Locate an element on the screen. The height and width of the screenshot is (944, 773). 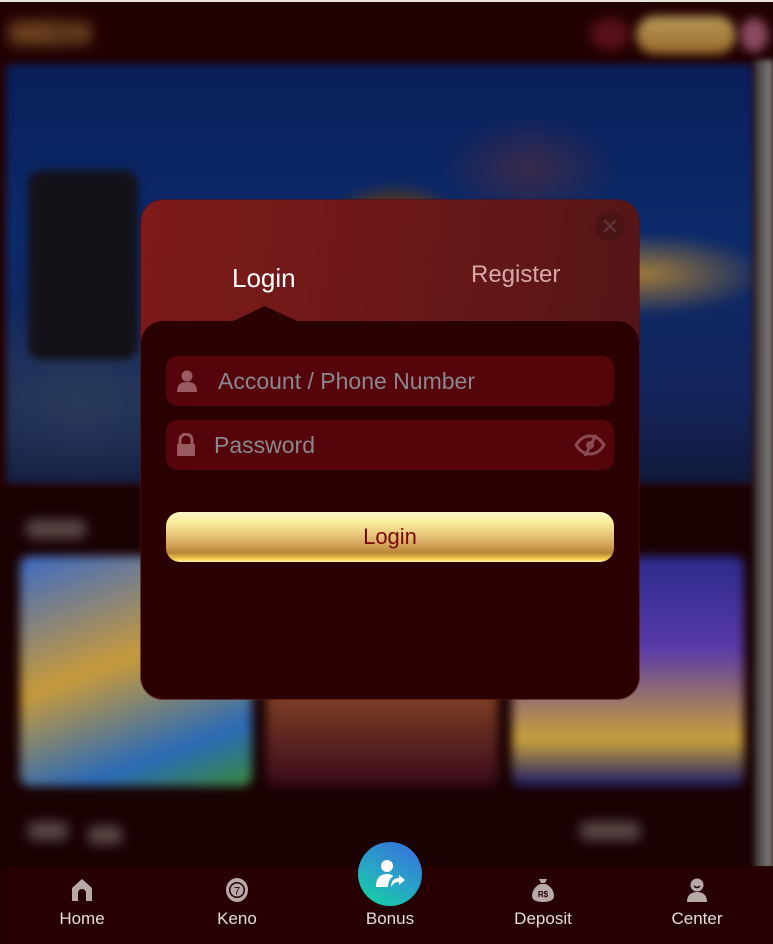
close-button is located at coordinates (610, 226).